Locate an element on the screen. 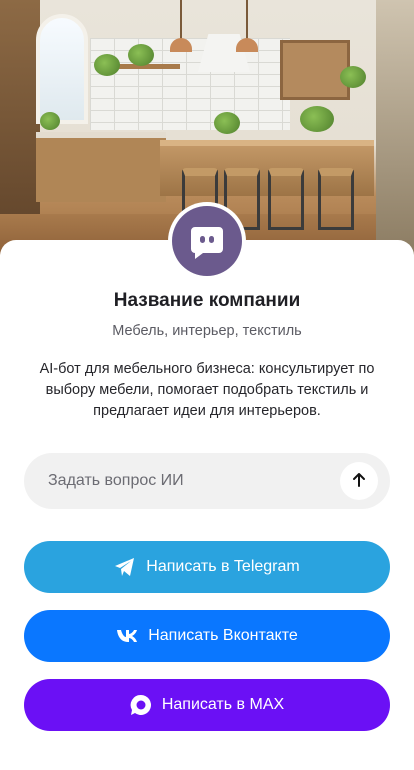 The height and width of the screenshot is (770, 414). vk-button: Написать Вконтакте is located at coordinates (207, 636).